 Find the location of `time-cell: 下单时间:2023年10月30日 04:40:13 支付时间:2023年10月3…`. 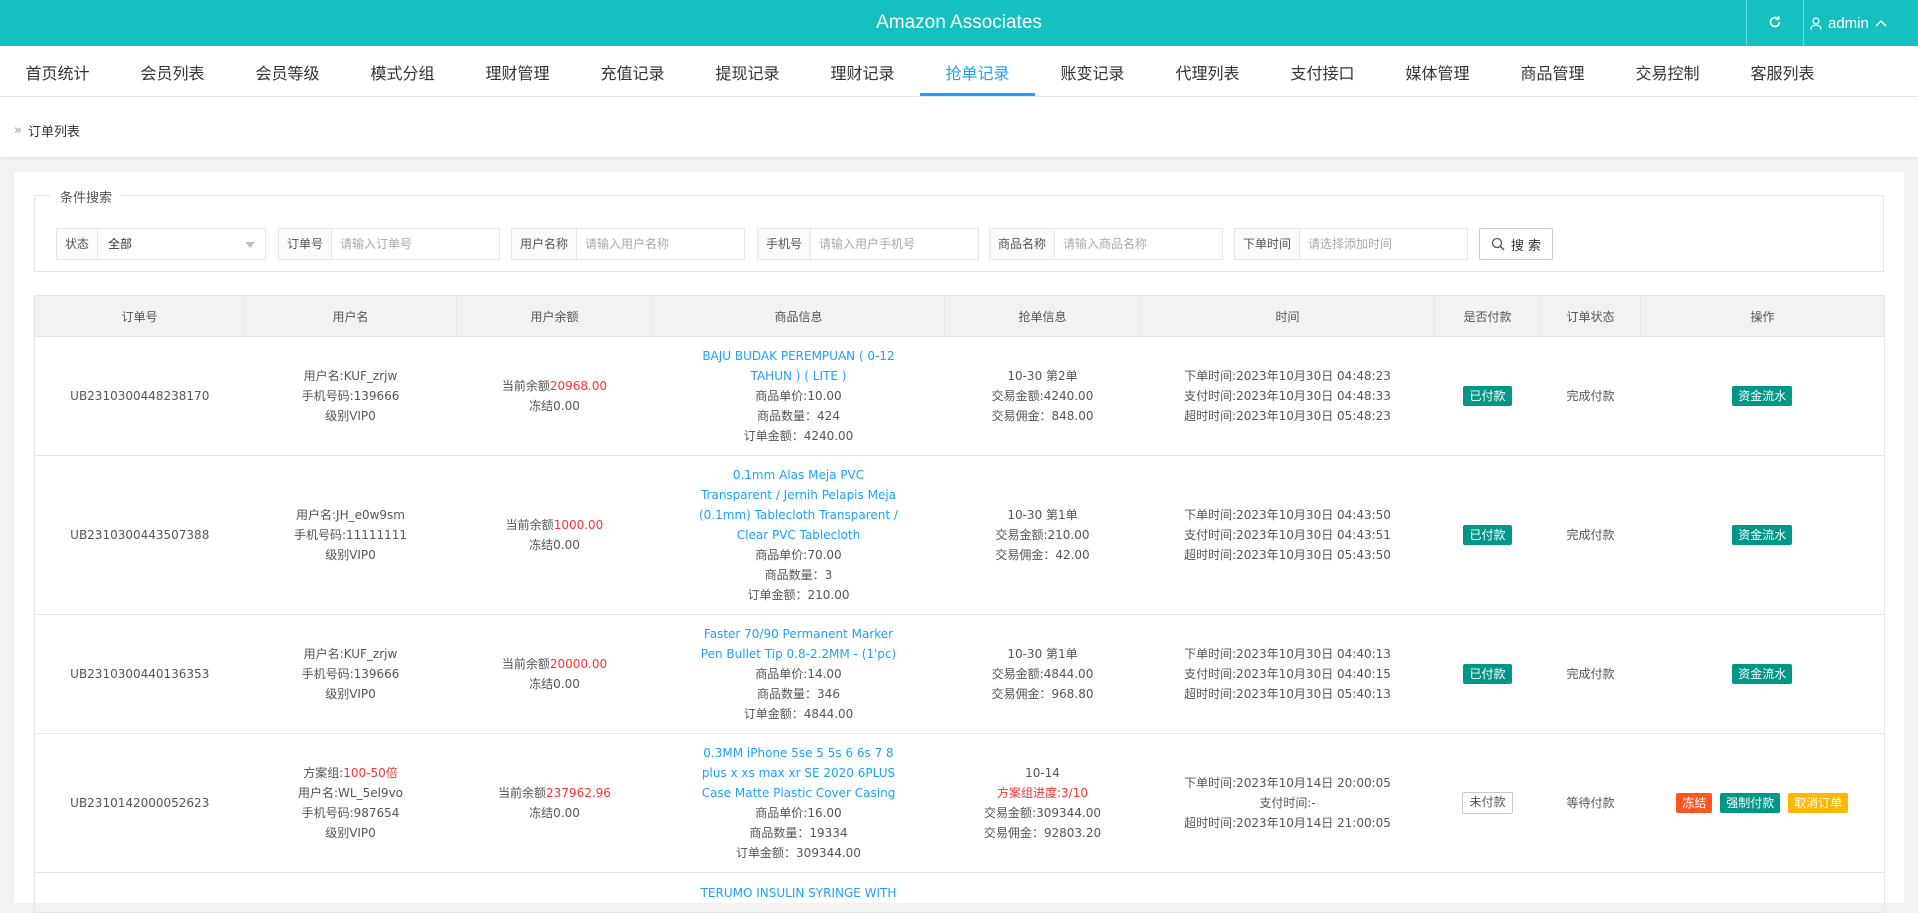

time-cell: 下单时间:2023年10月30日 04:40:13 支付时间:2023年10月3… is located at coordinates (1287, 674).